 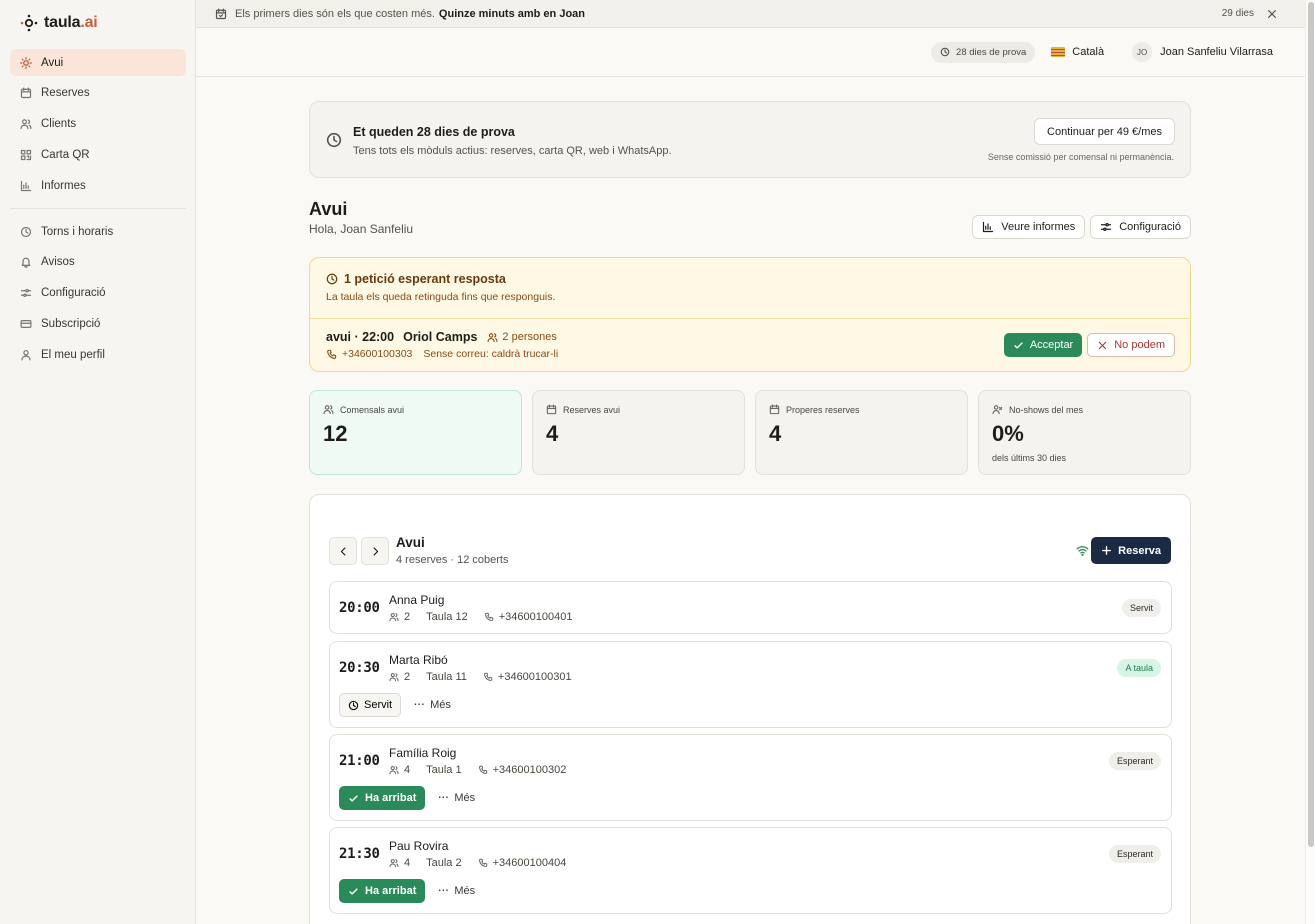 I want to click on sidebar-item-avisos: Avisos, so click(x=98, y=262).